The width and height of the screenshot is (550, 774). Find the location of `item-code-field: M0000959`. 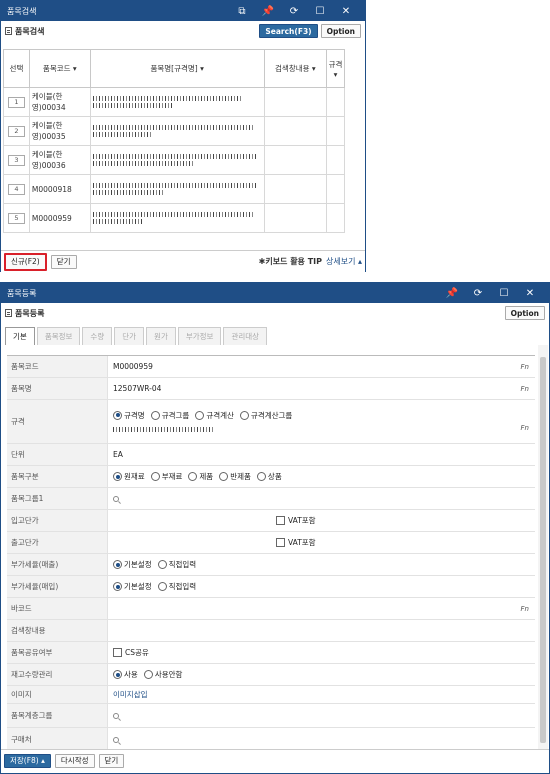

item-code-field: M0000959 is located at coordinates (133, 366).